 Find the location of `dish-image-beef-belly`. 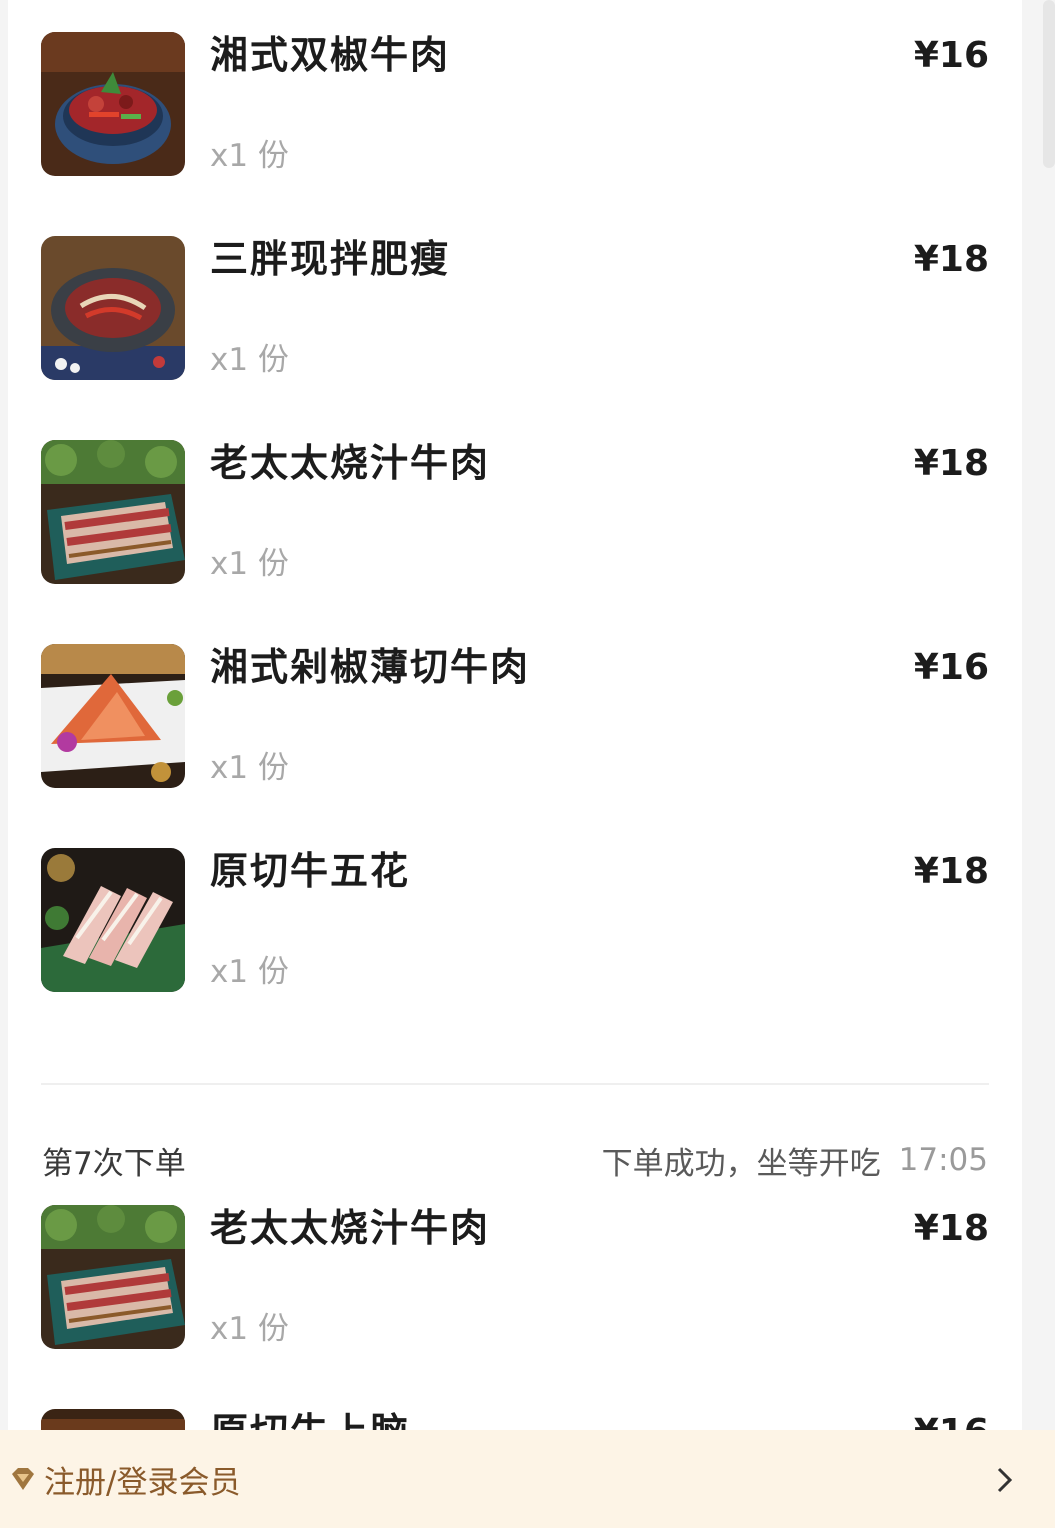

dish-image-beef-belly is located at coordinates (113, 920).